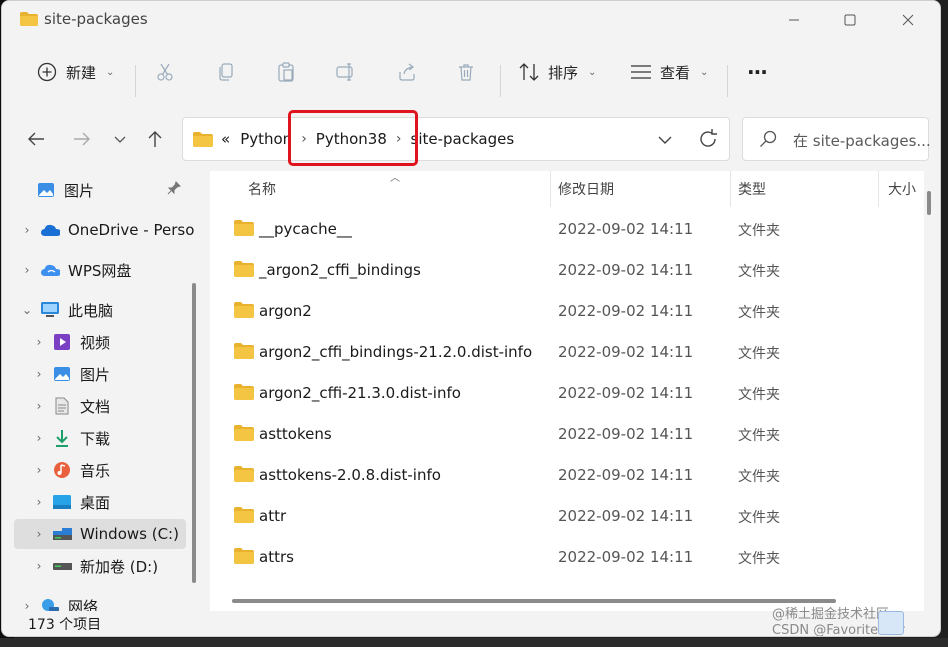 The width and height of the screenshot is (948, 647). What do you see at coordinates (194, 433) in the screenshot?
I see `sidebar-scrollbar` at bounding box center [194, 433].